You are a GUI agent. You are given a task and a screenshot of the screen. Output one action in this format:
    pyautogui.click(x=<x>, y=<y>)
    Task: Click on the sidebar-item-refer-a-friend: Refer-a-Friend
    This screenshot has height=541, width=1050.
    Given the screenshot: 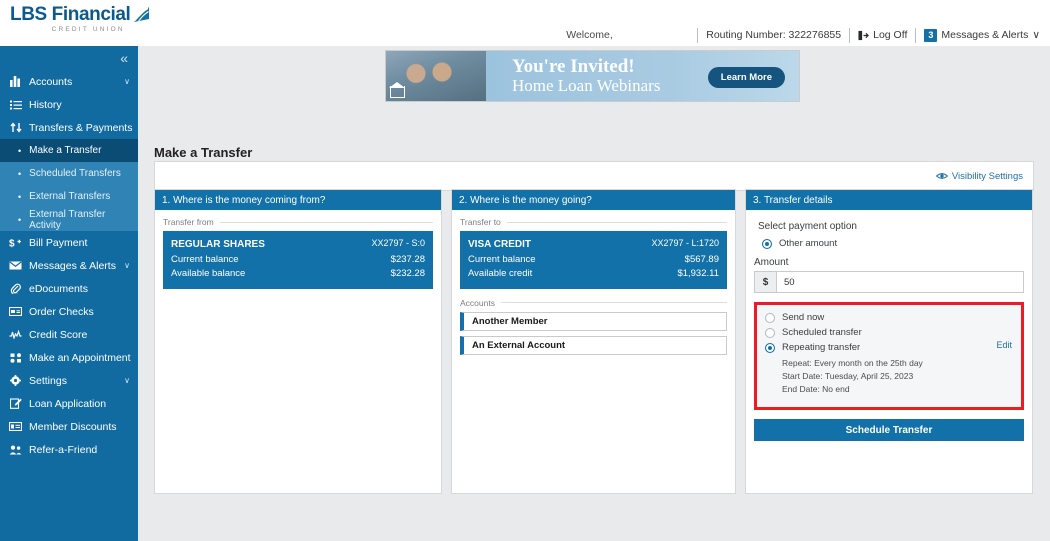 What is the action you would take?
    pyautogui.click(x=69, y=449)
    